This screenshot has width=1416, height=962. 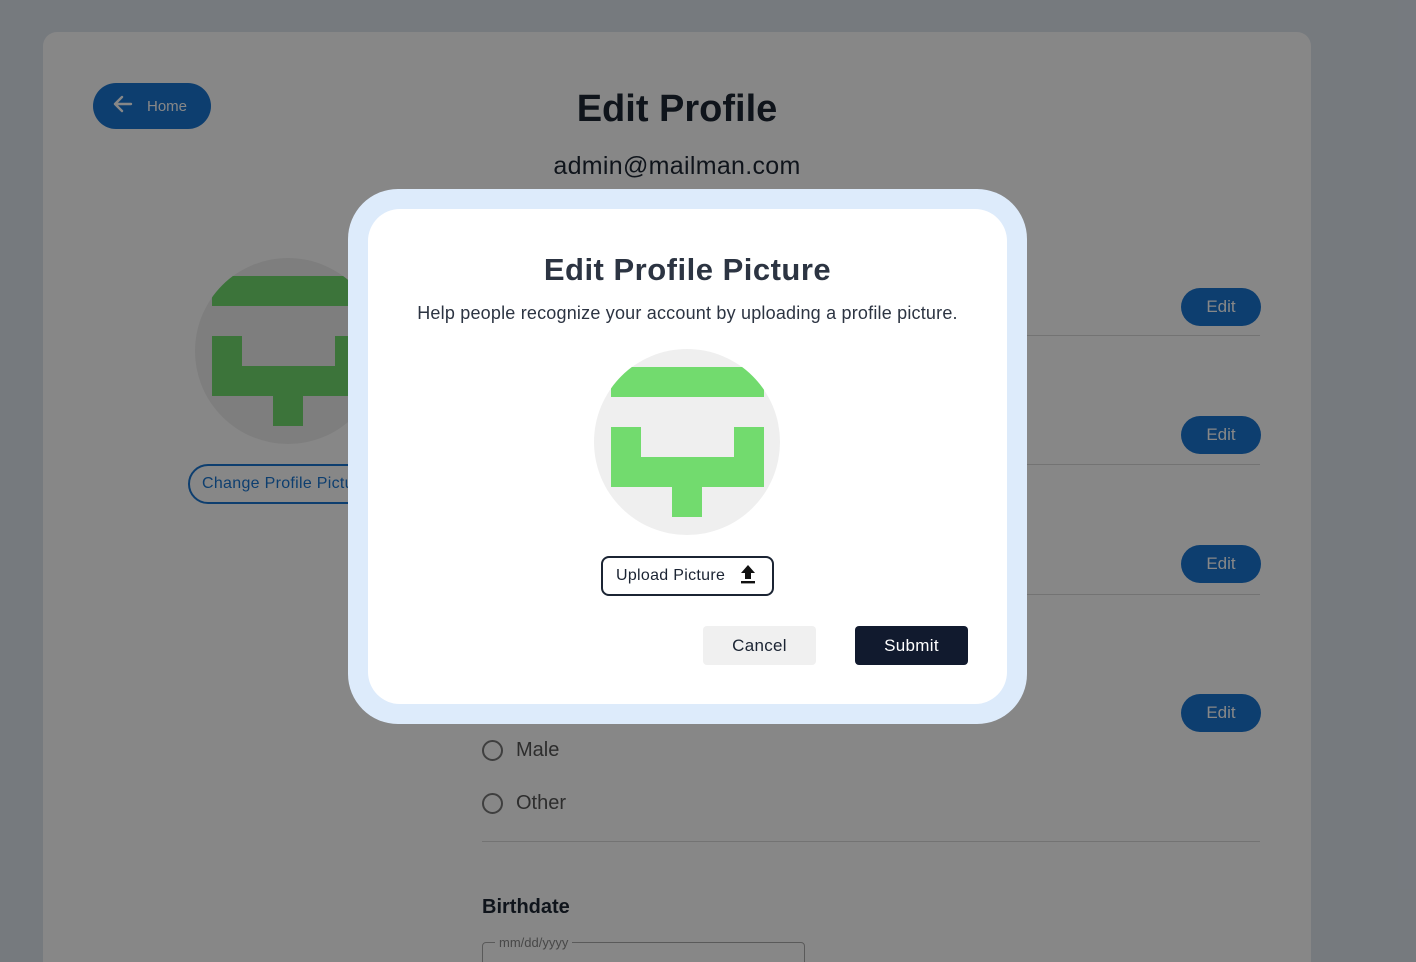 I want to click on submit-button: Submit, so click(x=911, y=645).